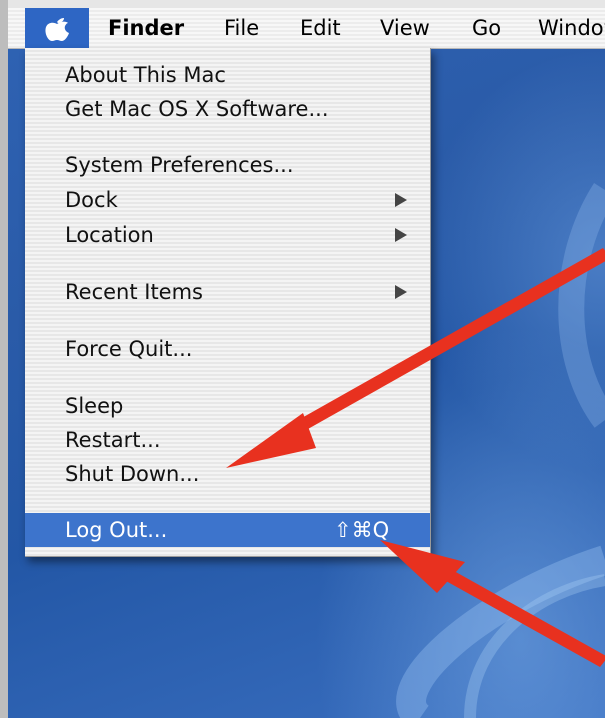  Describe the element at coordinates (302, 4) in the screenshot. I see `screen-top-strip` at that location.